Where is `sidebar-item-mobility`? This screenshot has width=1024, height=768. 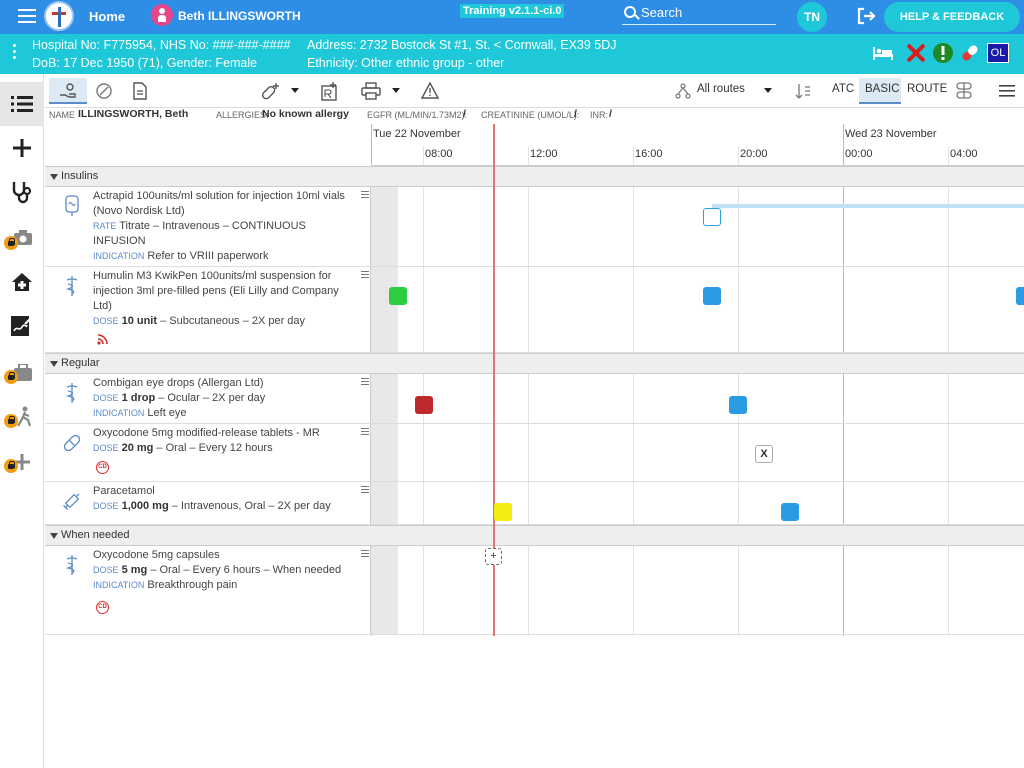
sidebar-item-mobility is located at coordinates (22, 418).